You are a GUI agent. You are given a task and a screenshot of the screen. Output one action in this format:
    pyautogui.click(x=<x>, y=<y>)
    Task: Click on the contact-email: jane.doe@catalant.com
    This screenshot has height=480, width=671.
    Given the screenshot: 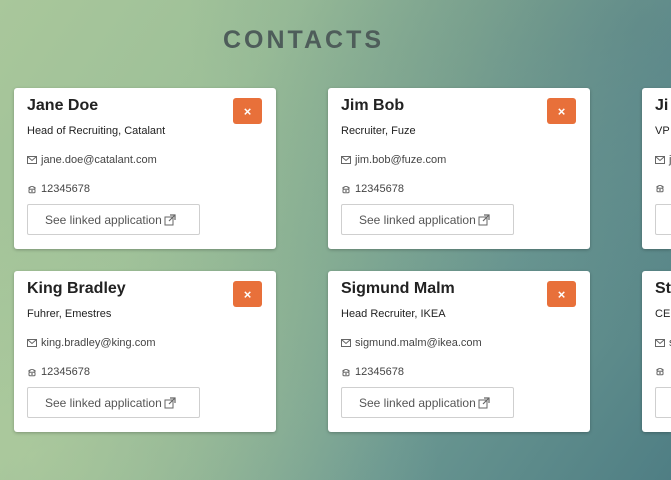 What is the action you would take?
    pyautogui.click(x=99, y=160)
    